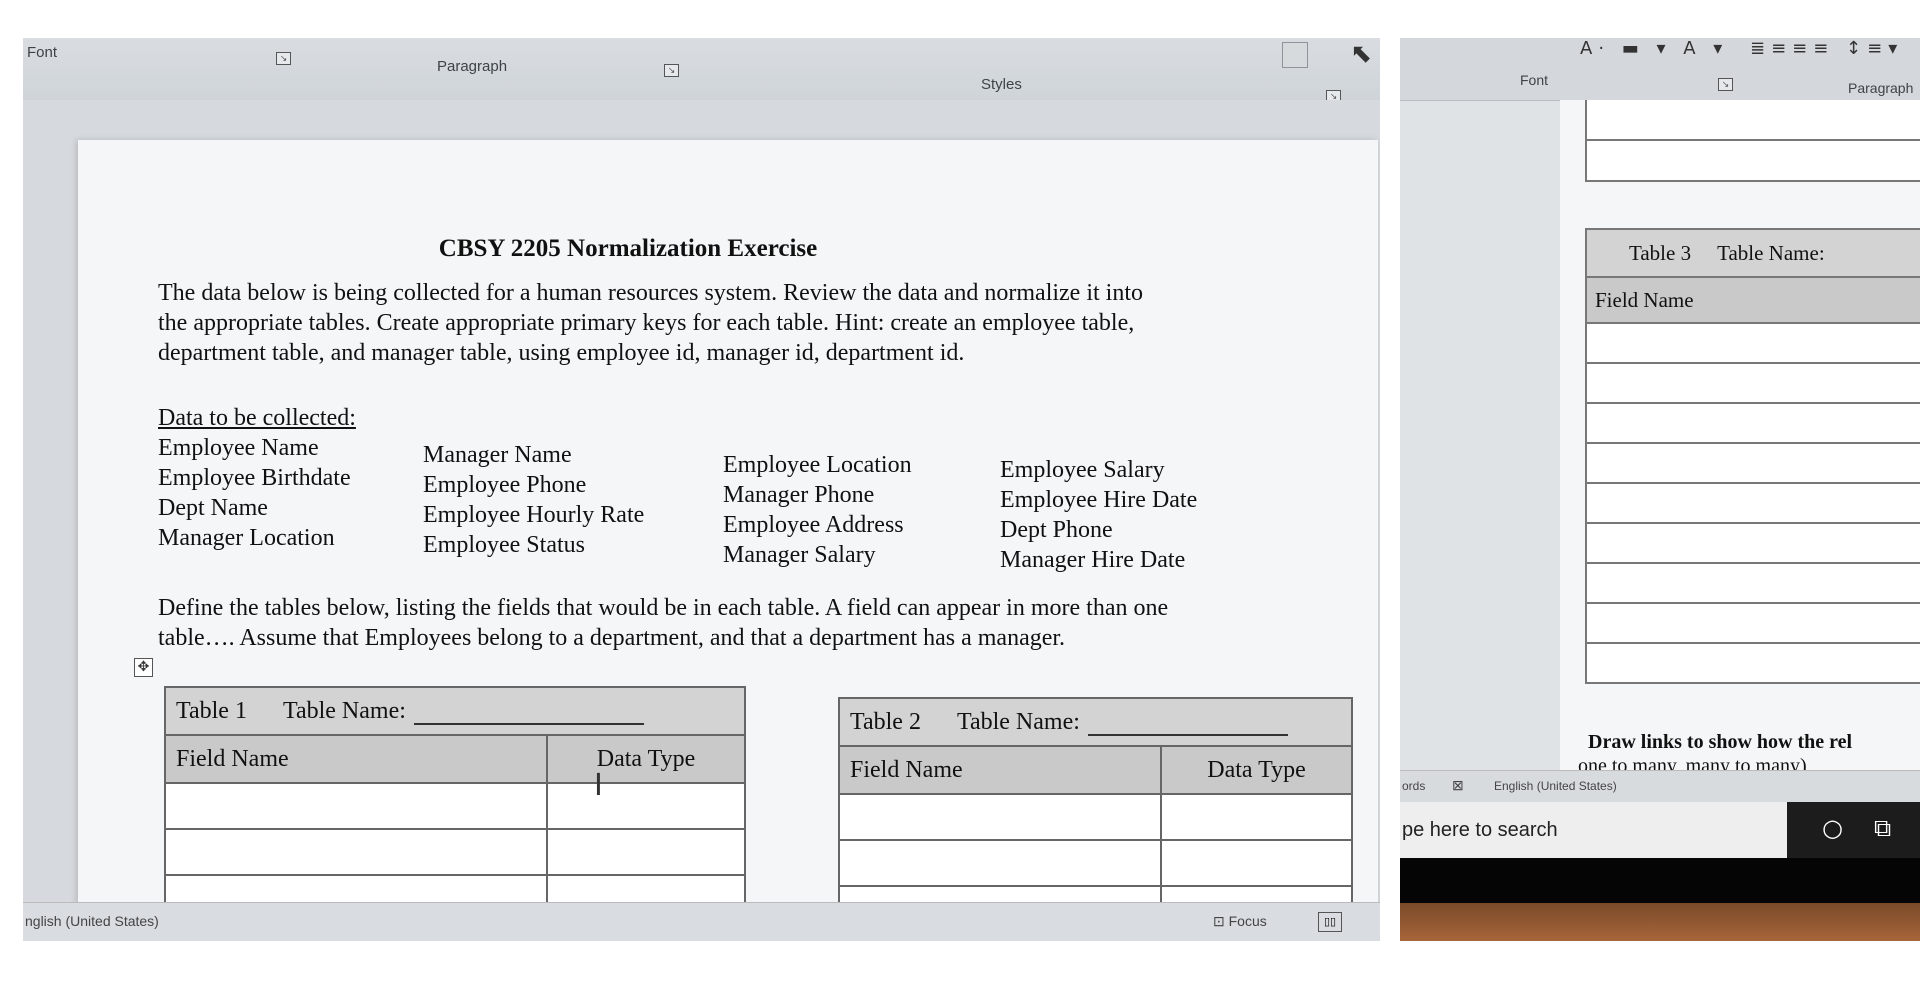 Image resolution: width=1920 pixels, height=981 pixels. I want to click on focus-mode-button: ⊡ Focus, so click(1240, 921).